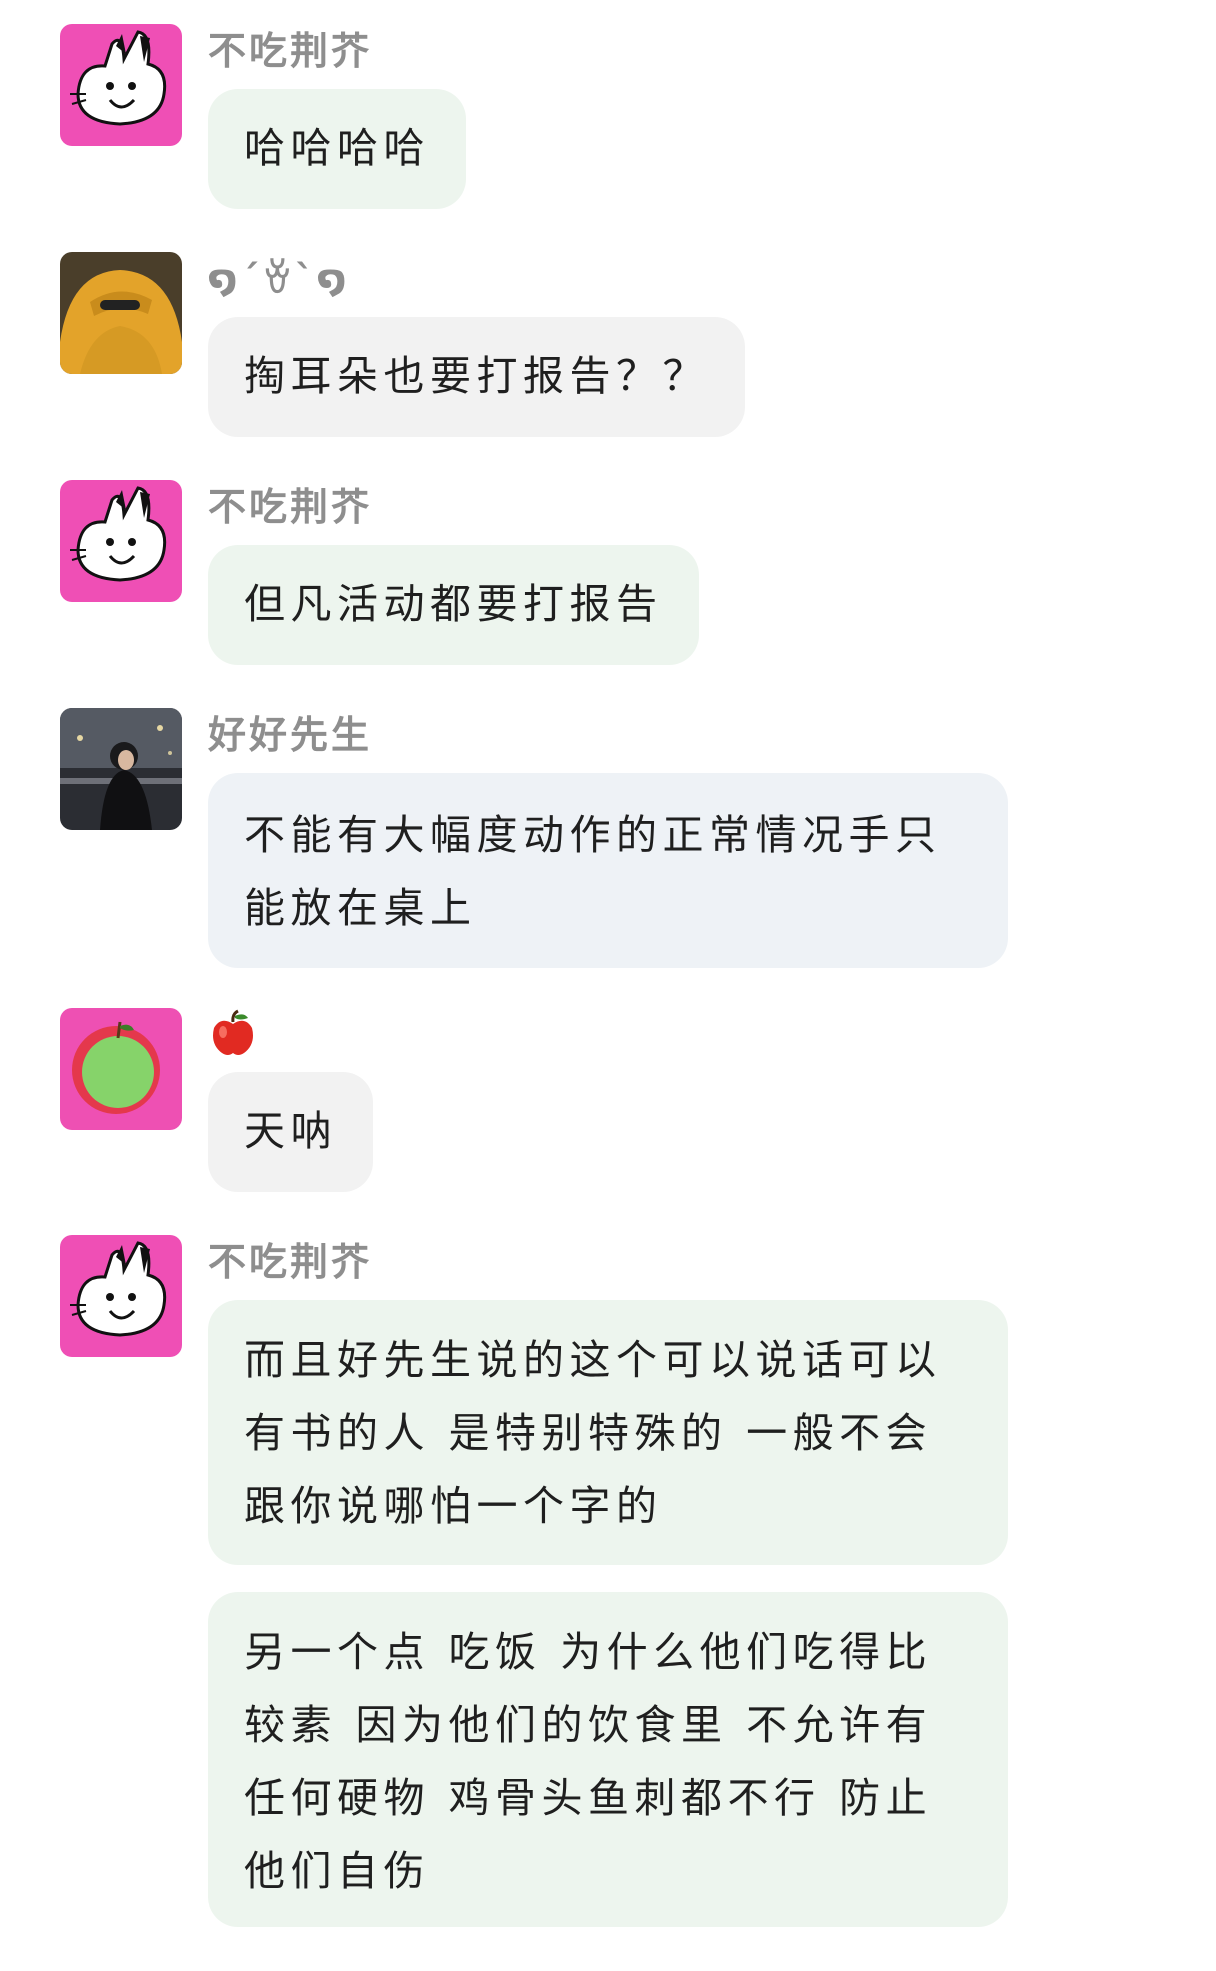 This screenshot has height=1971, width=1216. What do you see at coordinates (608, 1432) in the screenshot?
I see `message-bubble: 而且好先生说的这个可以说话可以有书的人 是特别特殊的 一般不会跟你说哪怕一个字的` at bounding box center [608, 1432].